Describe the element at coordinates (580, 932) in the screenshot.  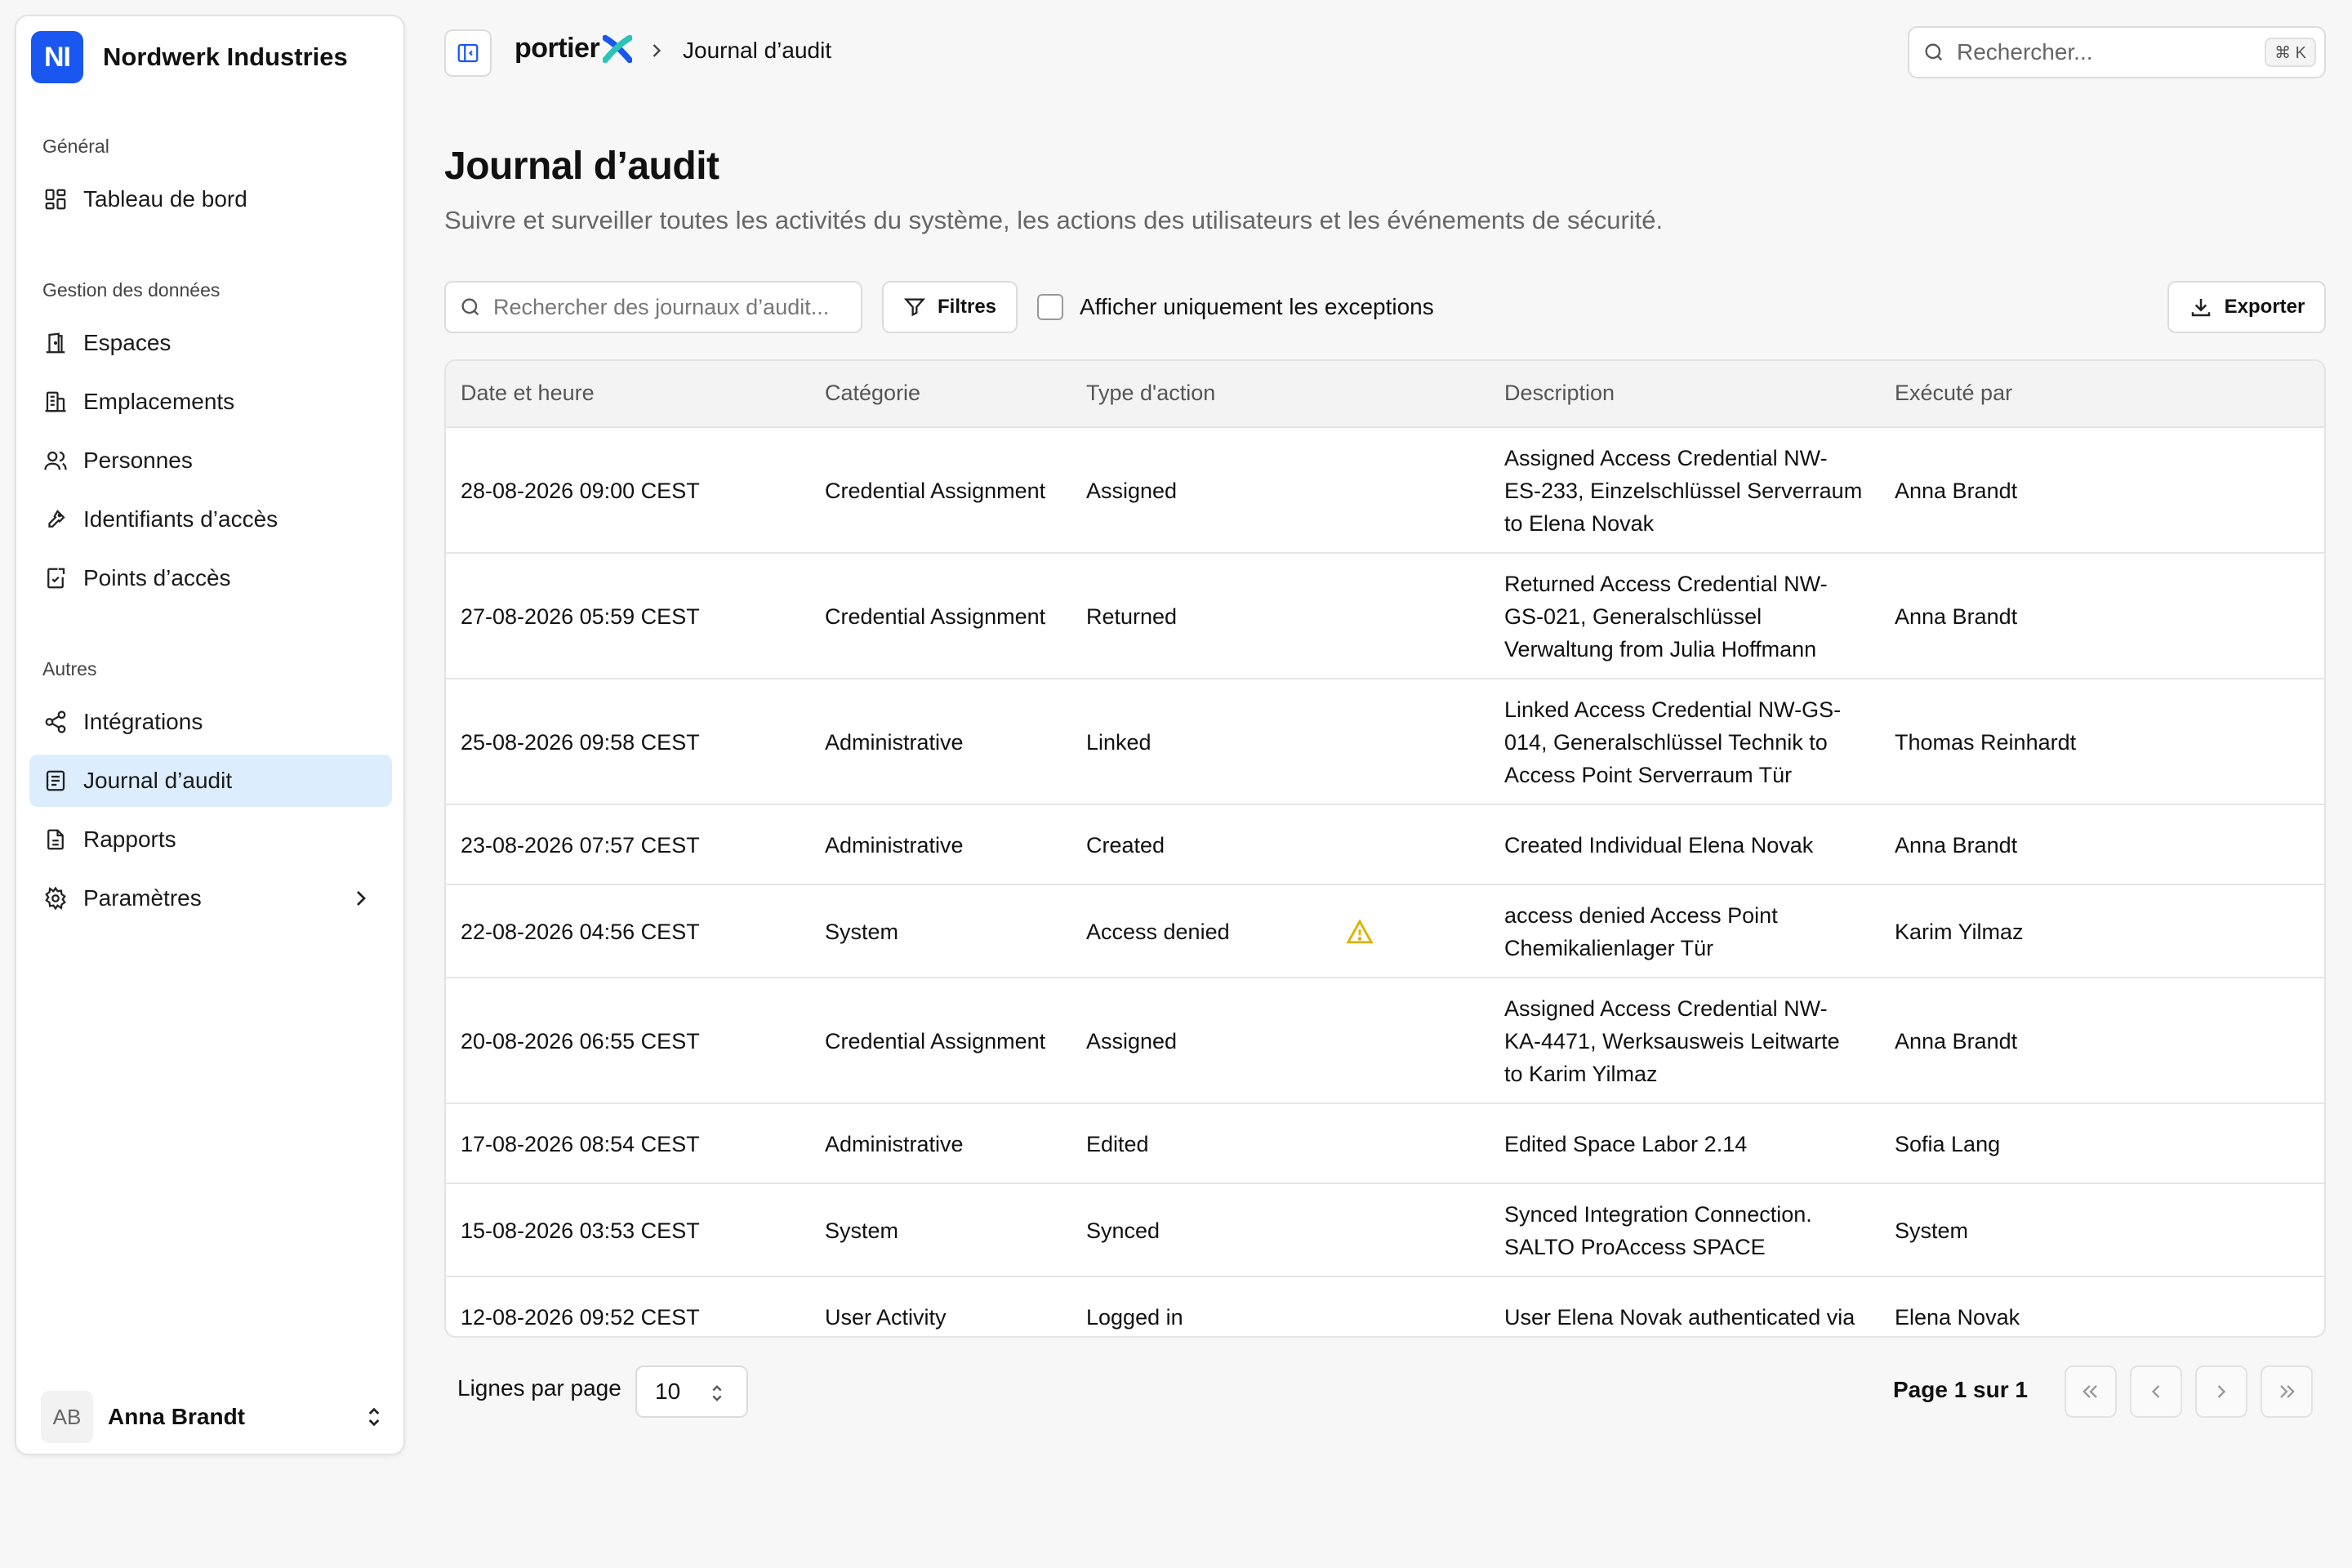
I see `cell-datetime: 22-08-2026 04:56 CEST` at that location.